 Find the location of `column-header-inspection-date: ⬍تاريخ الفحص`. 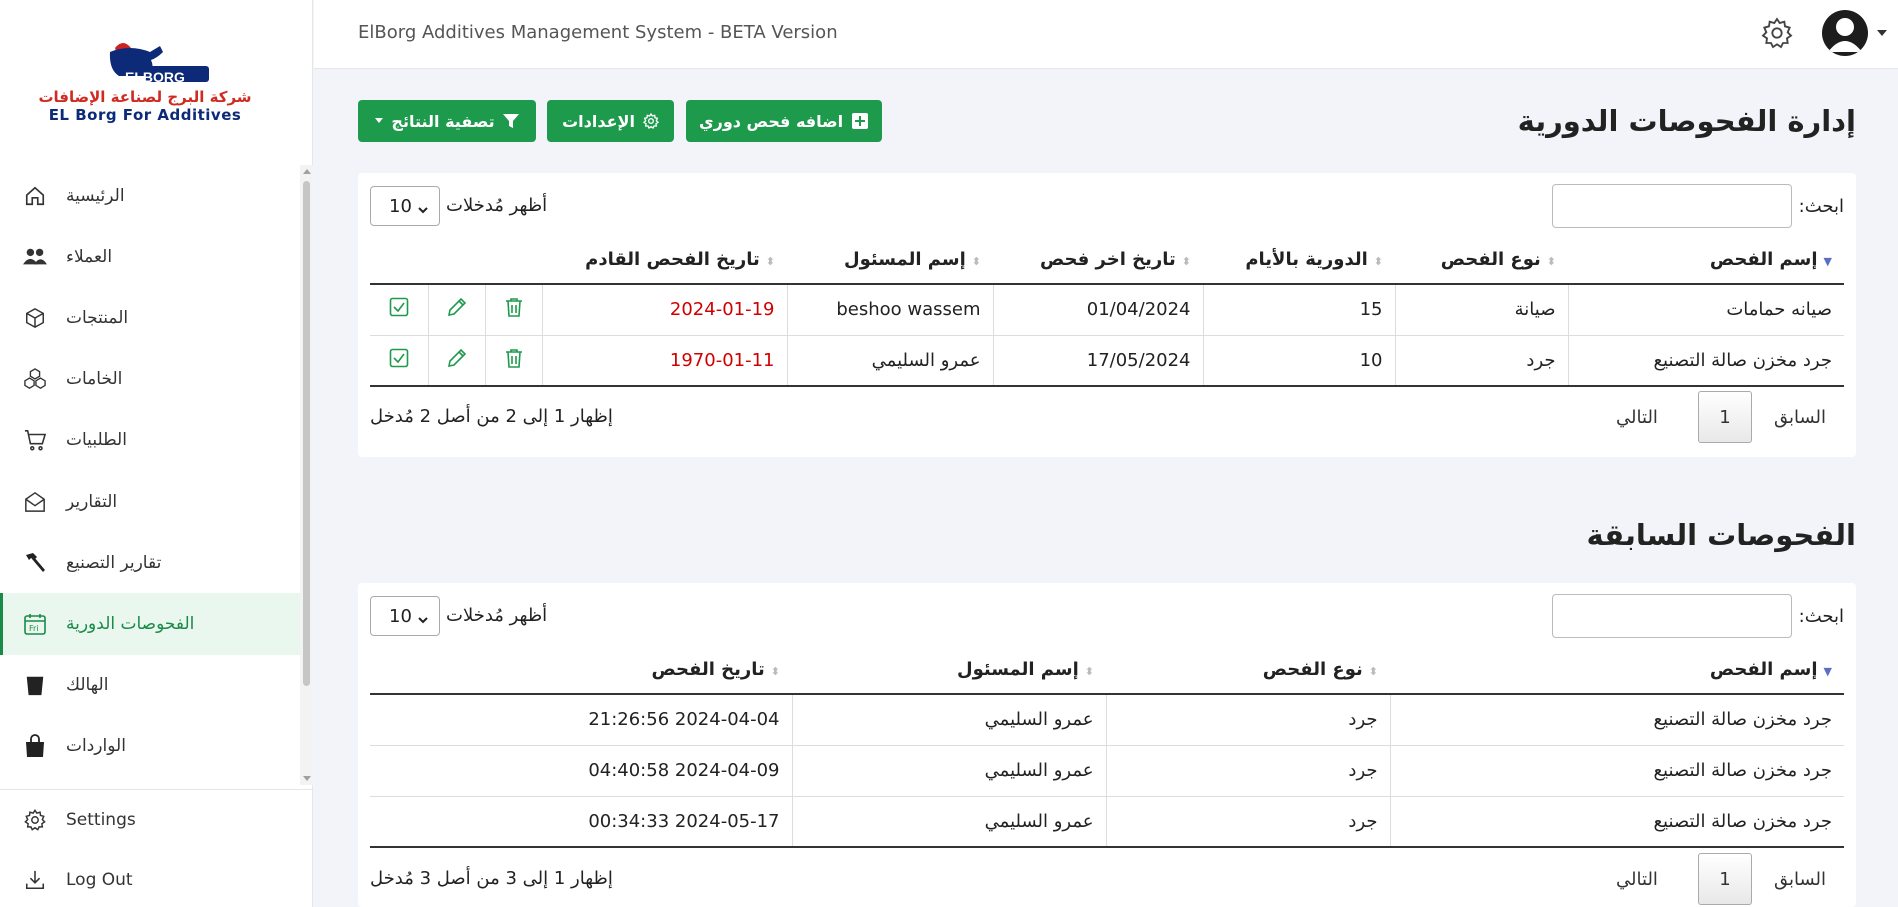

column-header-inspection-date: ⬍تاريخ الفحص is located at coordinates (581, 670).